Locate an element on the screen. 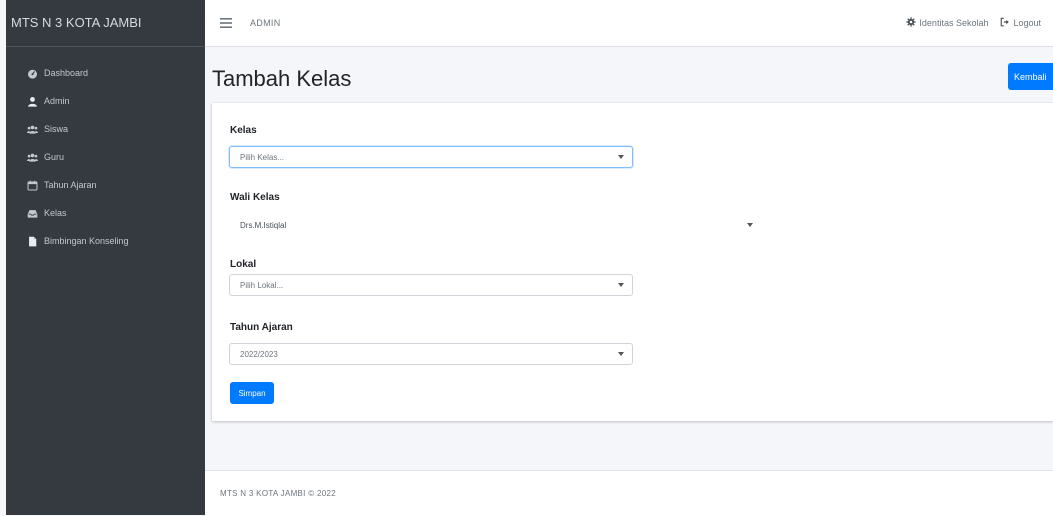 This screenshot has width=1053, height=516. sidebar-item-guru: Guru is located at coordinates (105, 157).